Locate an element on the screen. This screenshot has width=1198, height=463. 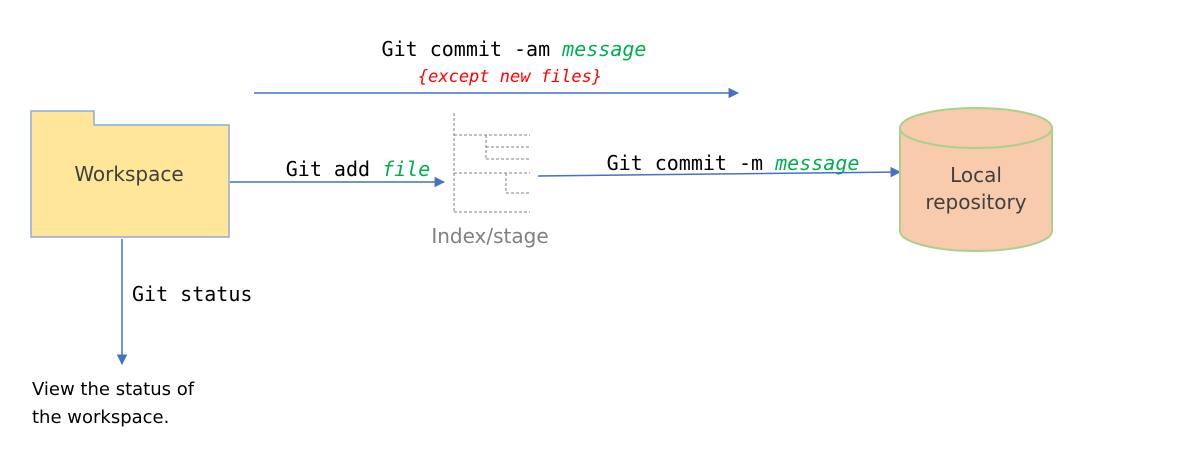
index-label: Index/stage is located at coordinates (489, 236).